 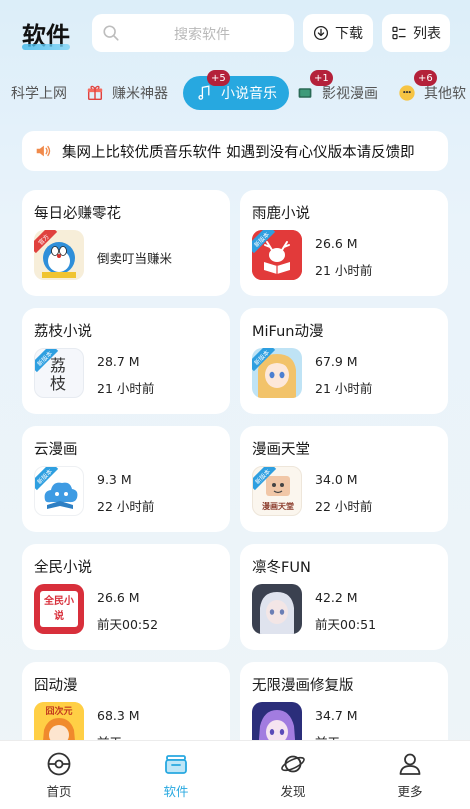 What do you see at coordinates (336, 597) in the screenshot?
I see `app-size: 42.2 M` at bounding box center [336, 597].